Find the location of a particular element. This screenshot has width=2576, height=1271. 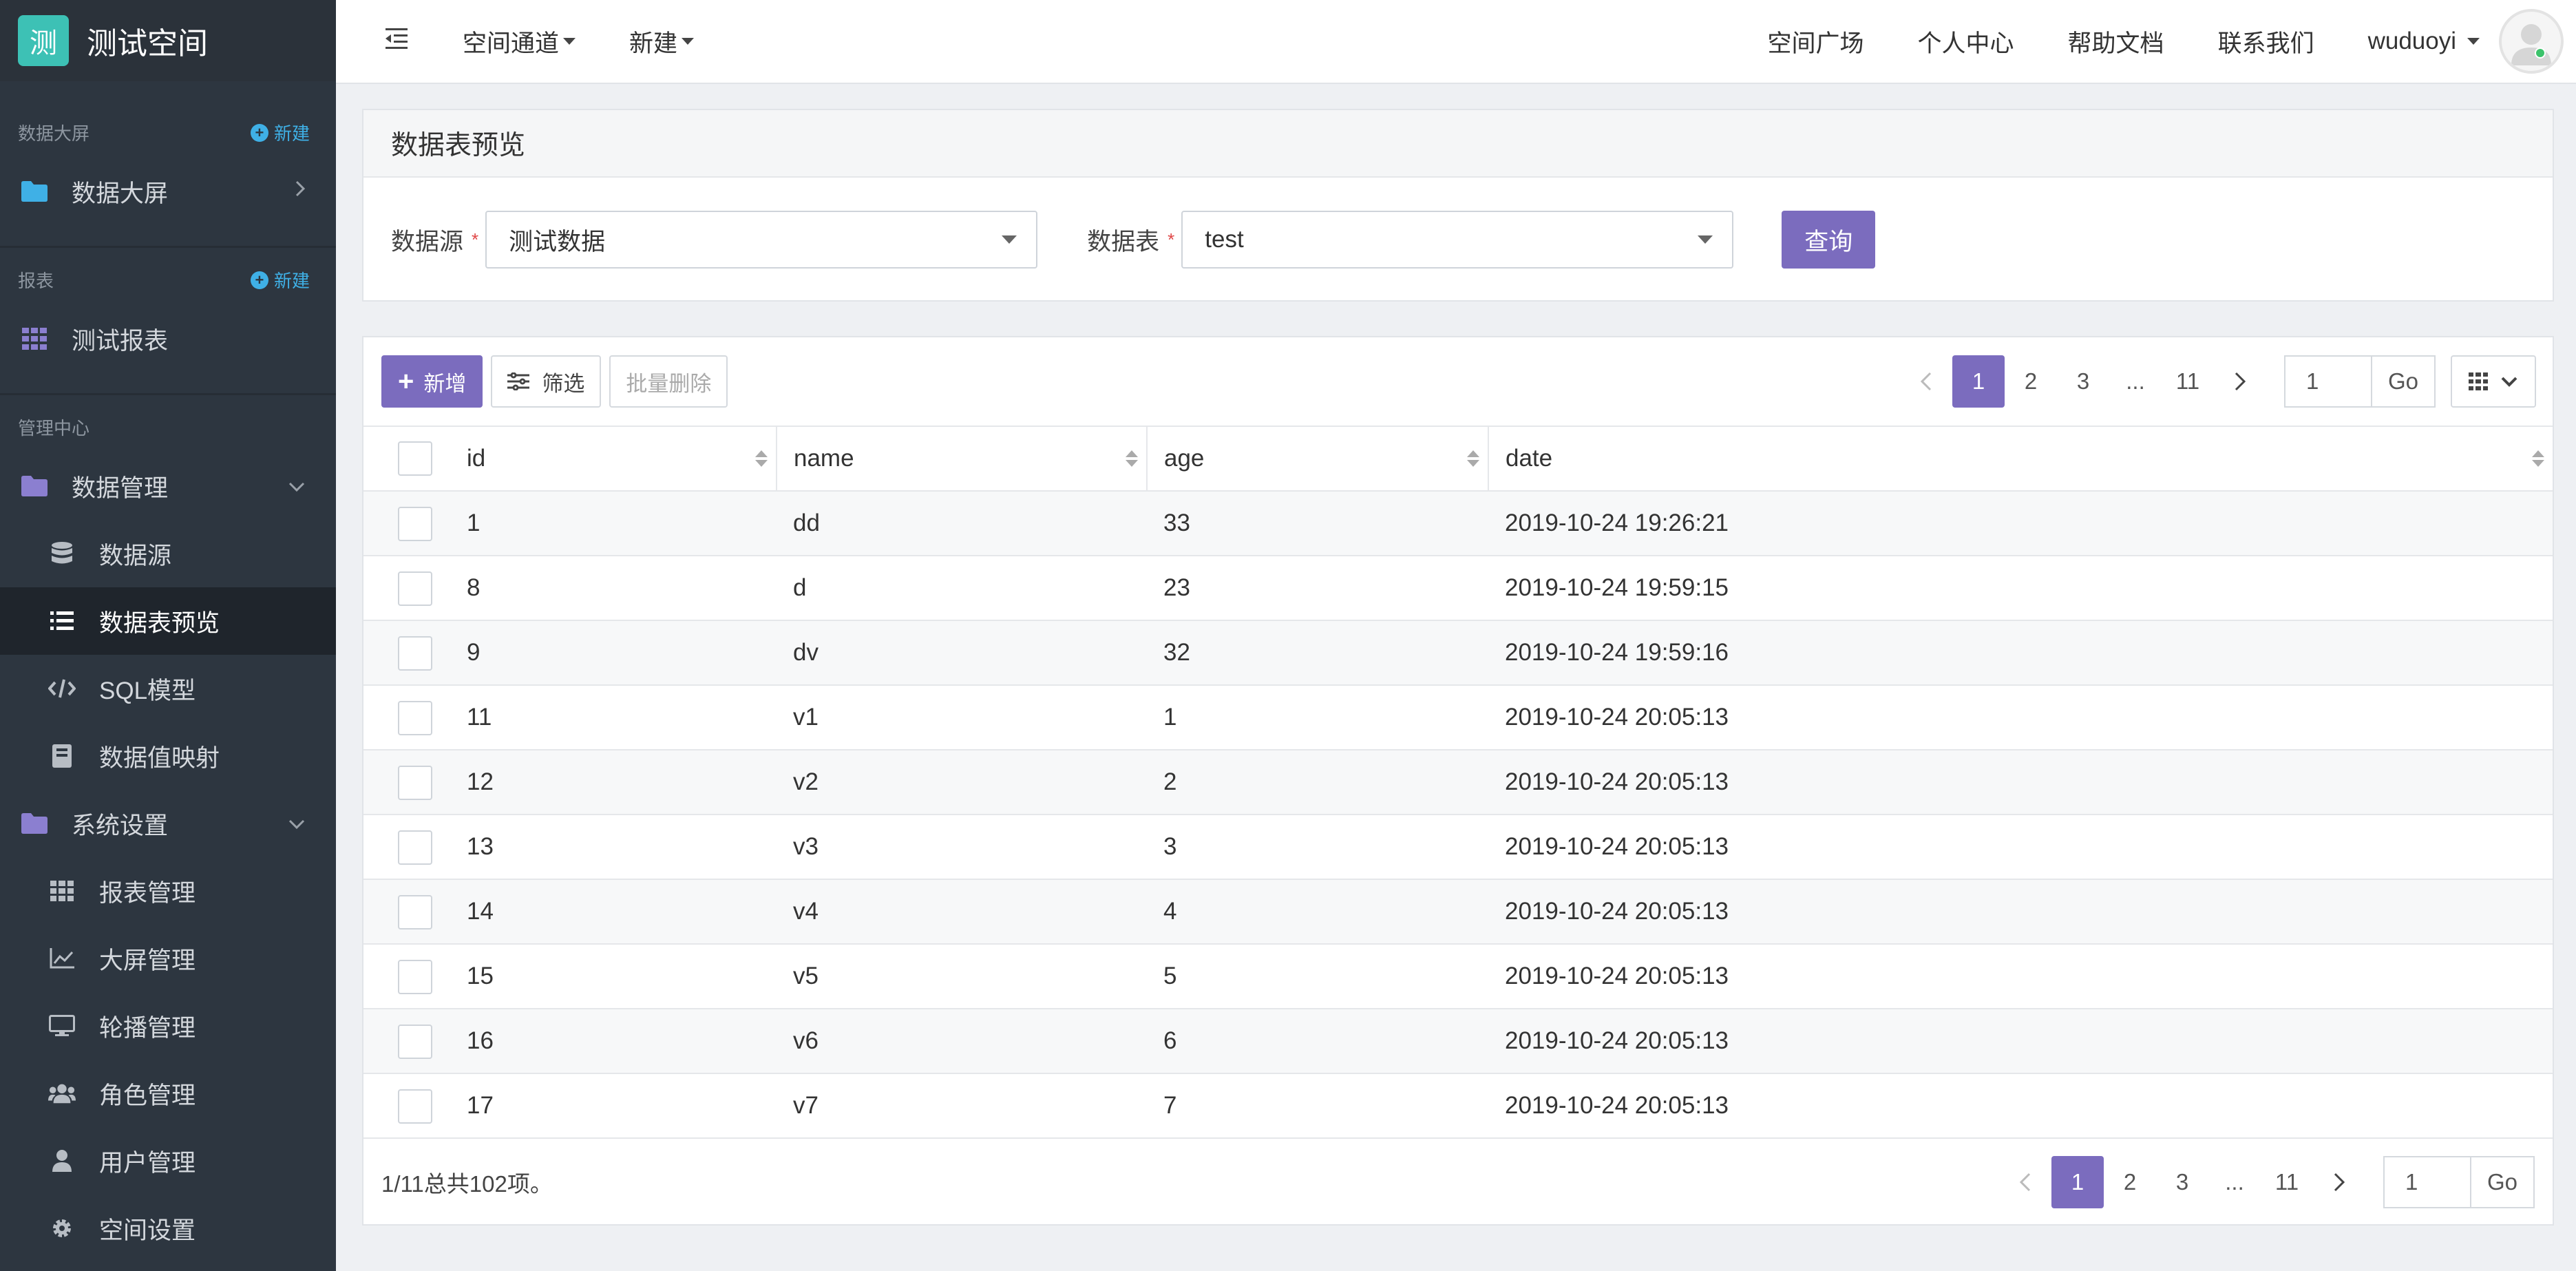

link-contact-us: 联系我们 is located at coordinates (2266, 41).